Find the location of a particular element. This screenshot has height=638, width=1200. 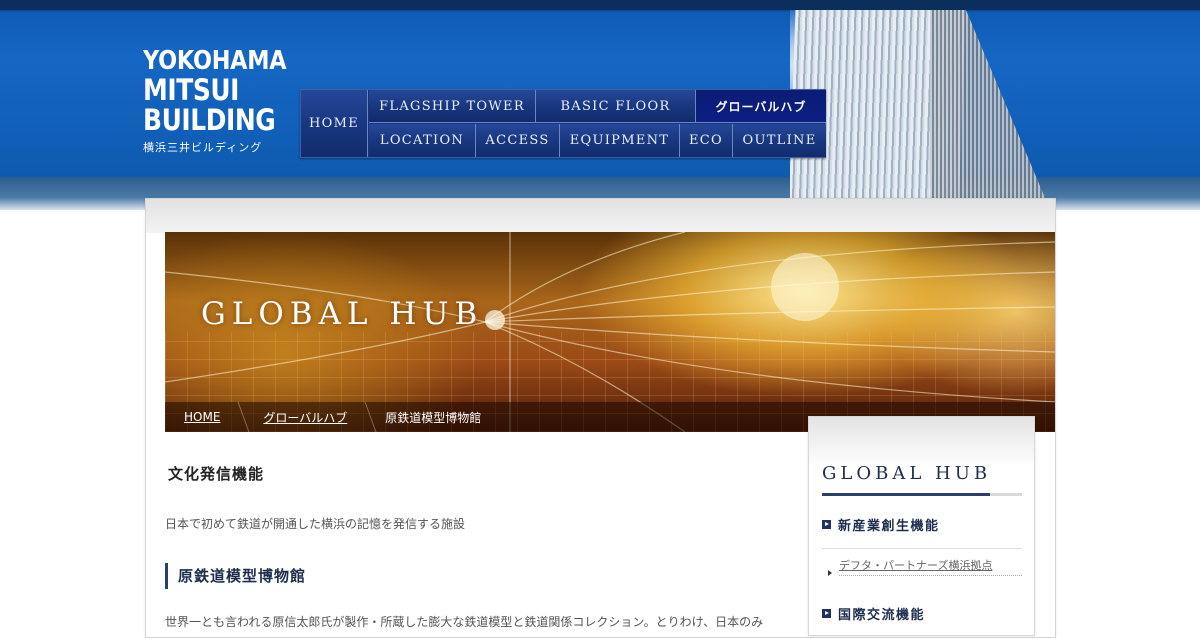

sidebar-top-shade is located at coordinates (921, 442).